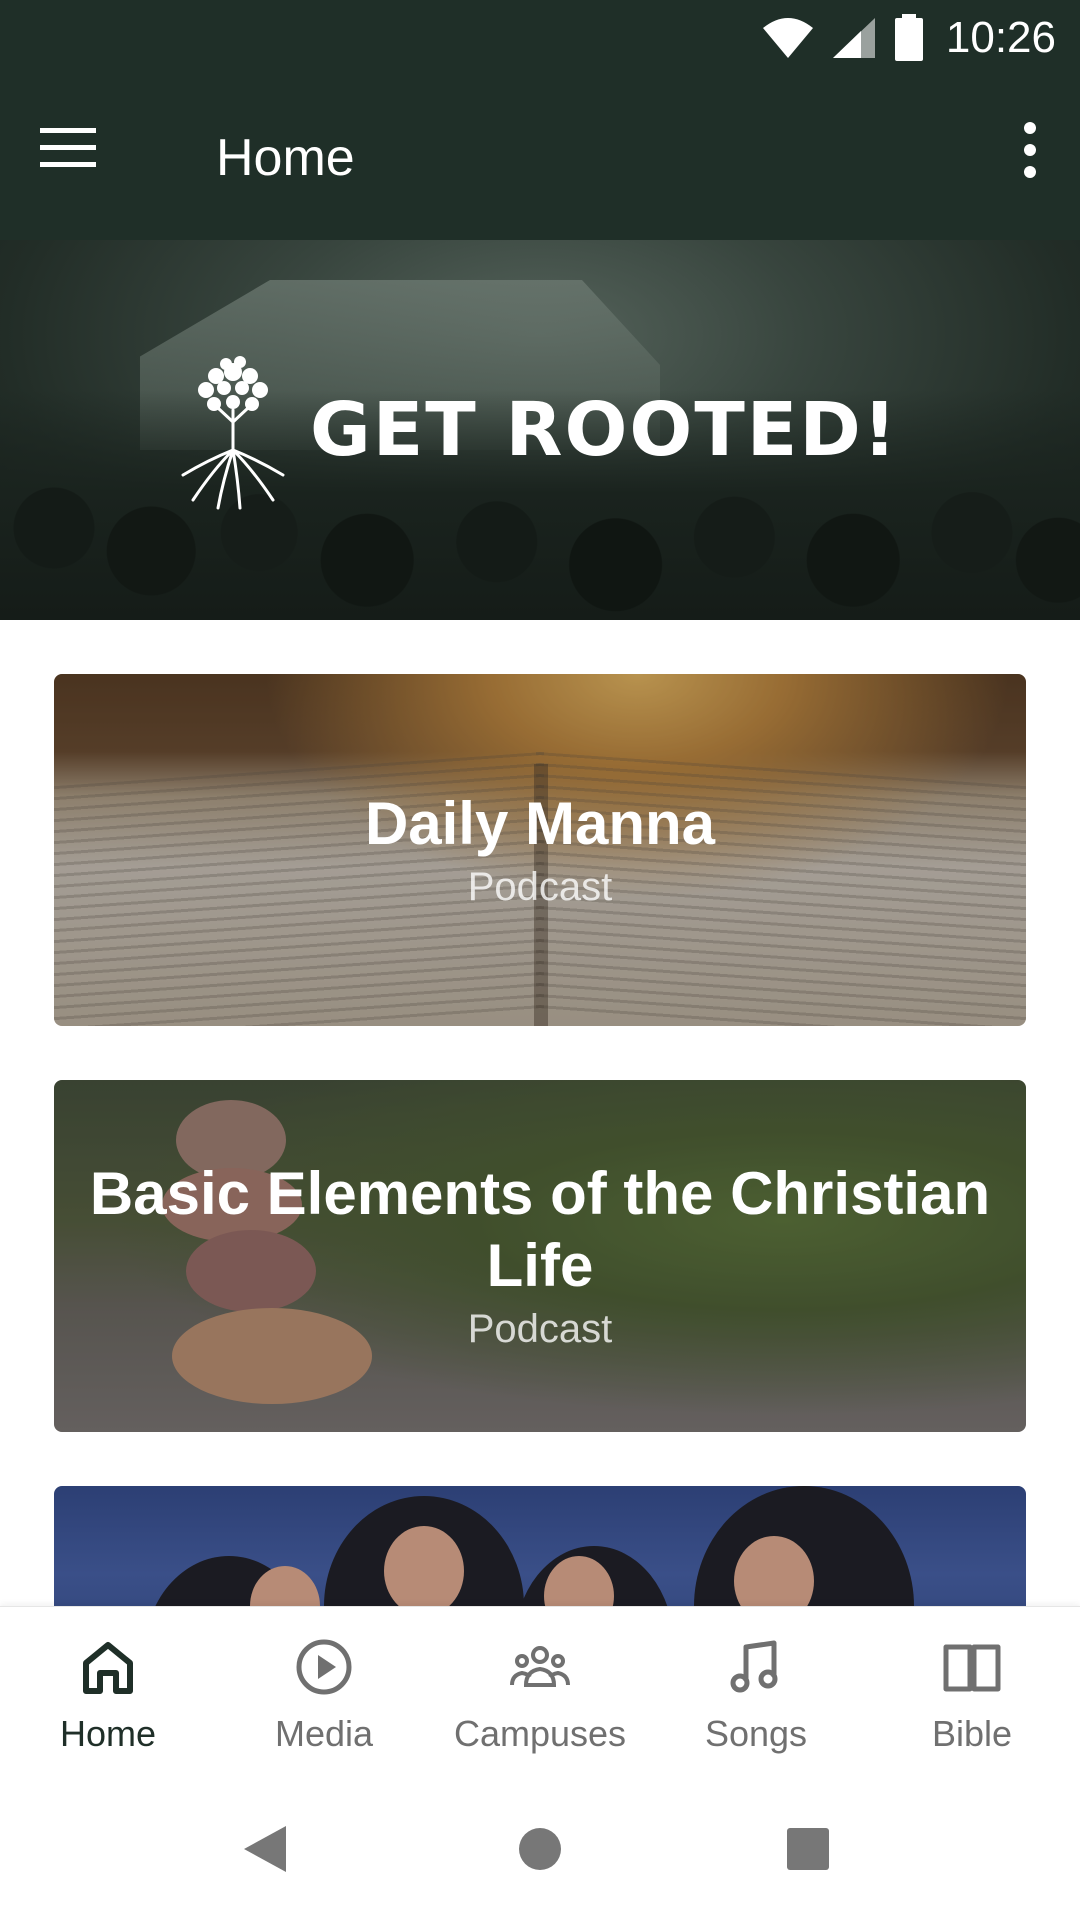 This screenshot has height=1920, width=1080. I want to click on more-options-button, so click(1024, 158).